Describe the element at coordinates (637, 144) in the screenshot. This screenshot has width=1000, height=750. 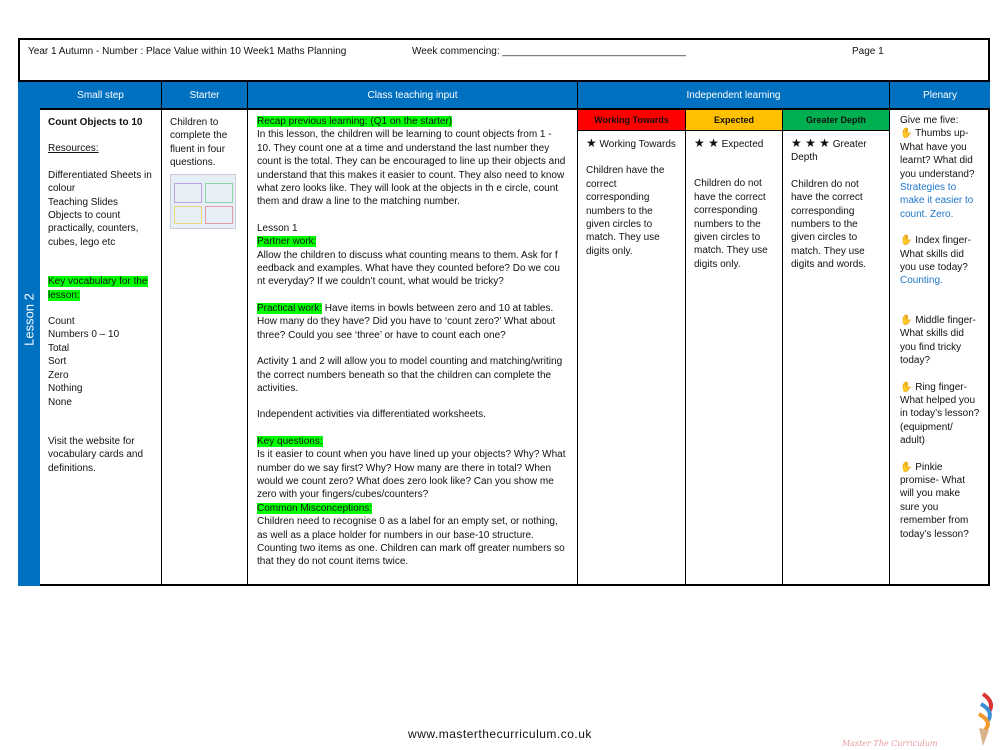
I see `level-title: Working Towards` at that location.